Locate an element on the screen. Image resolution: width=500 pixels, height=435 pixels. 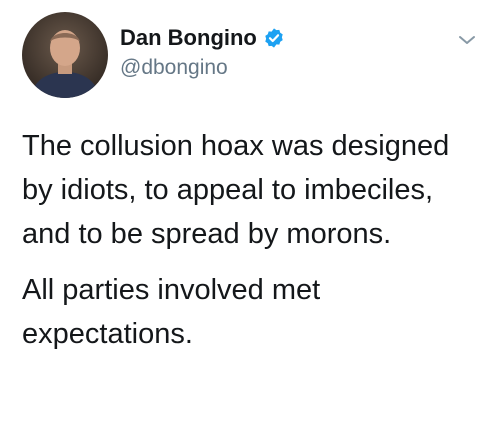
tweet-paragraph: All parties involved met expectations. is located at coordinates (171, 312).